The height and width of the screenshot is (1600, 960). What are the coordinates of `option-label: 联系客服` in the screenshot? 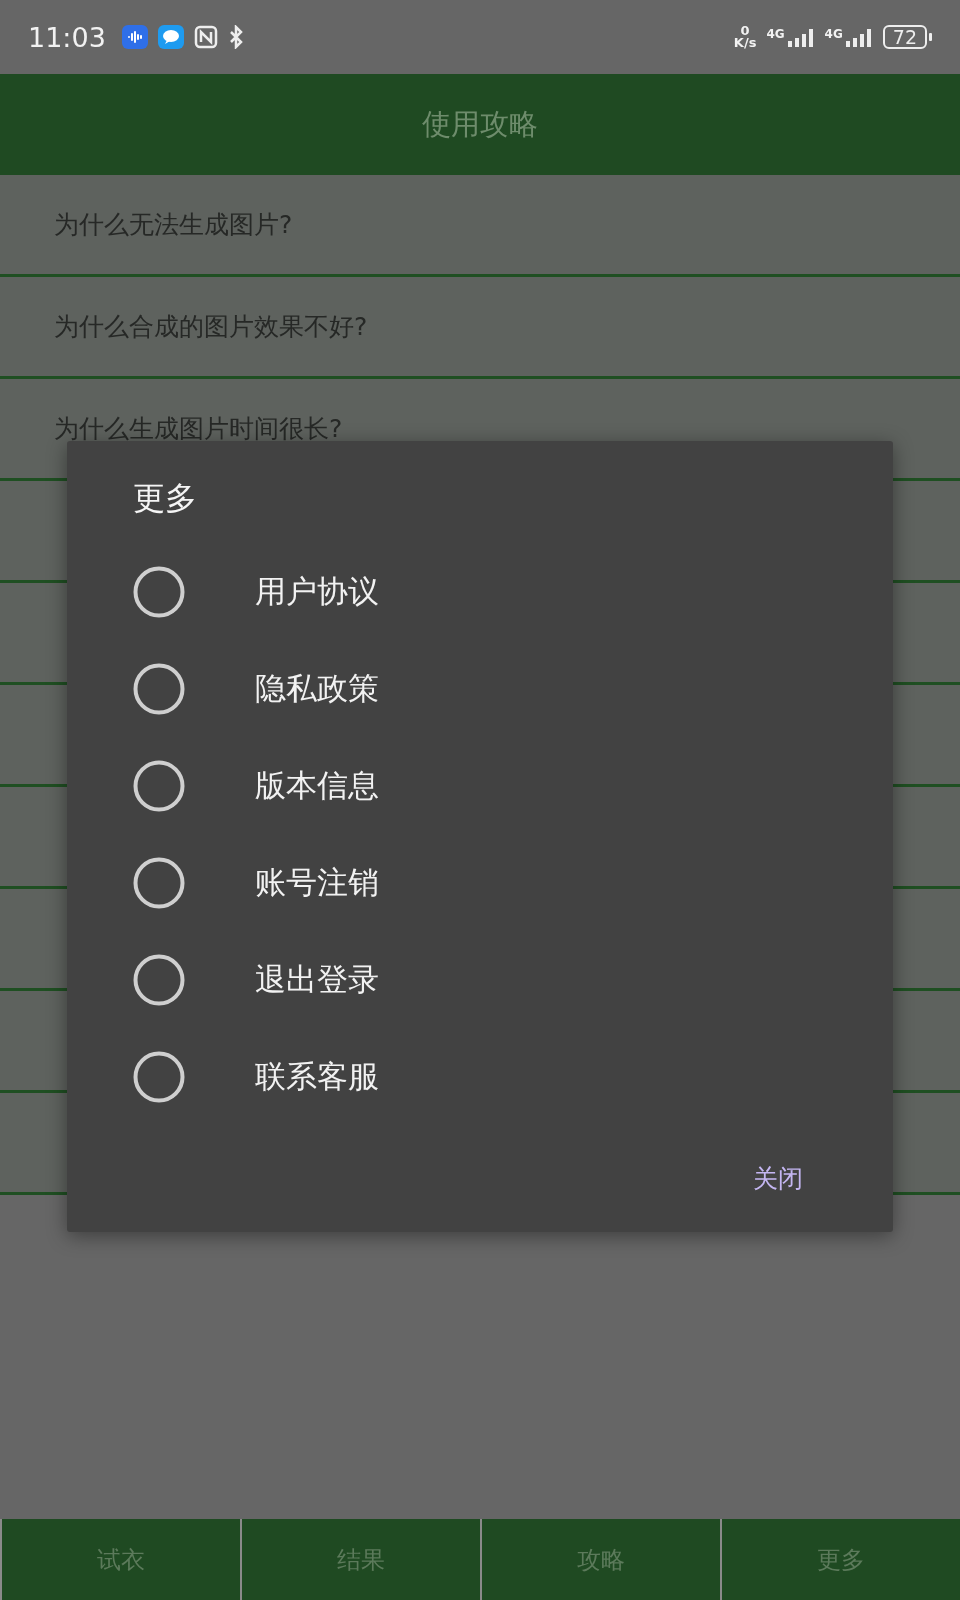 It's located at (317, 1076).